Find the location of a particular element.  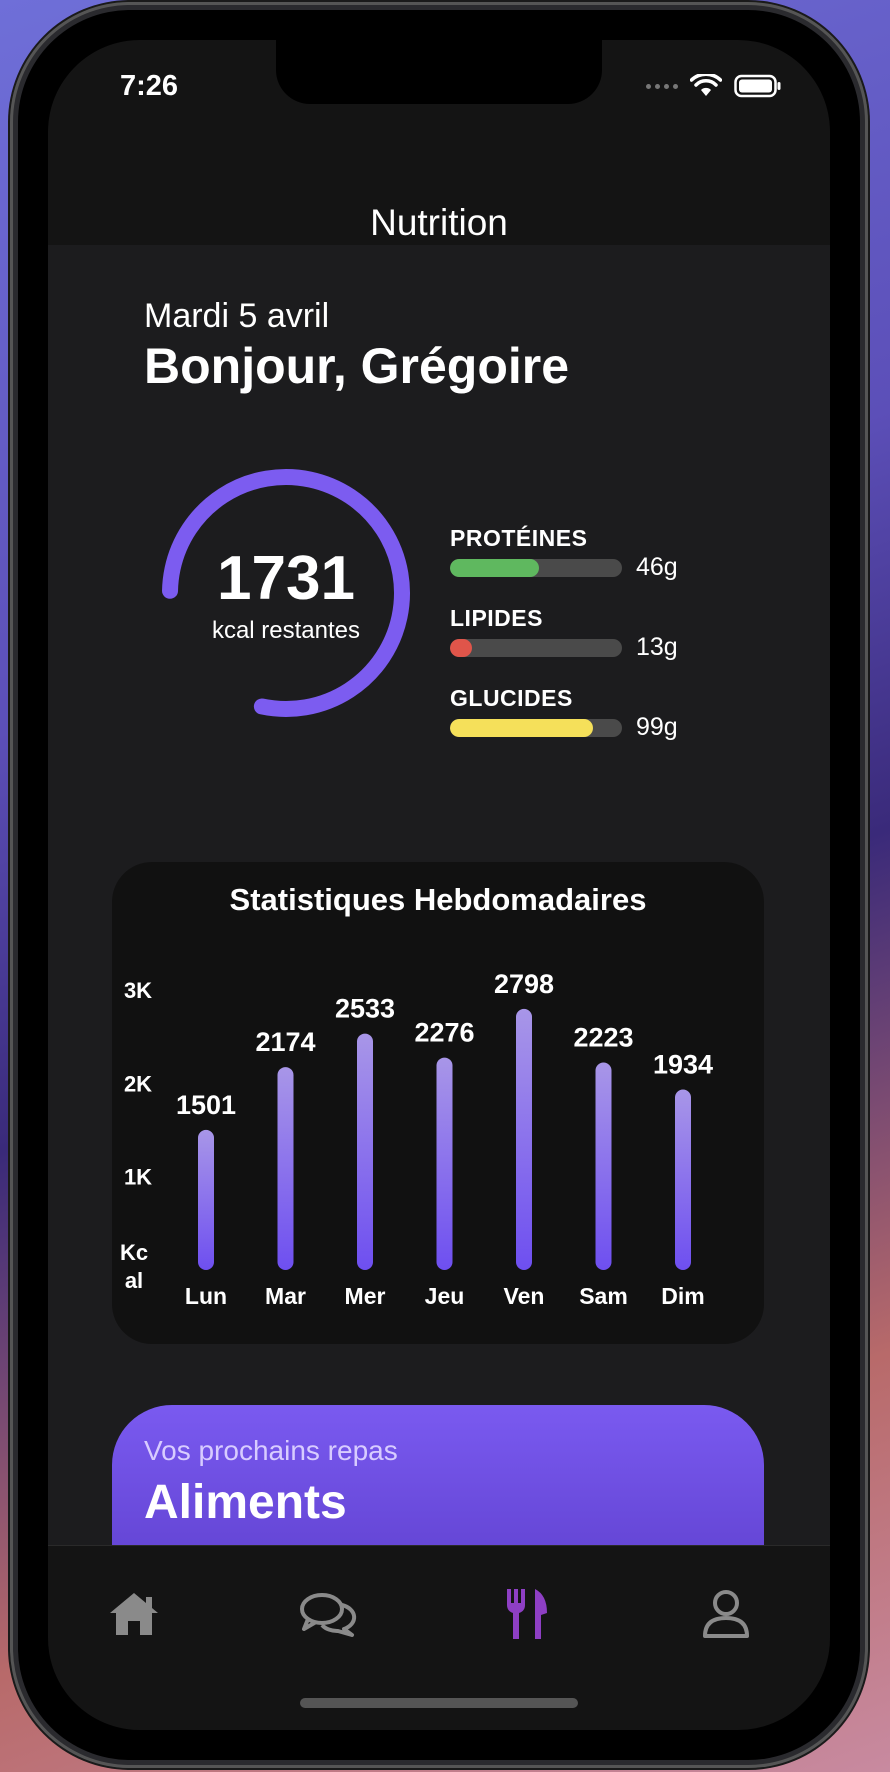

signal-icon is located at coordinates (662, 86).